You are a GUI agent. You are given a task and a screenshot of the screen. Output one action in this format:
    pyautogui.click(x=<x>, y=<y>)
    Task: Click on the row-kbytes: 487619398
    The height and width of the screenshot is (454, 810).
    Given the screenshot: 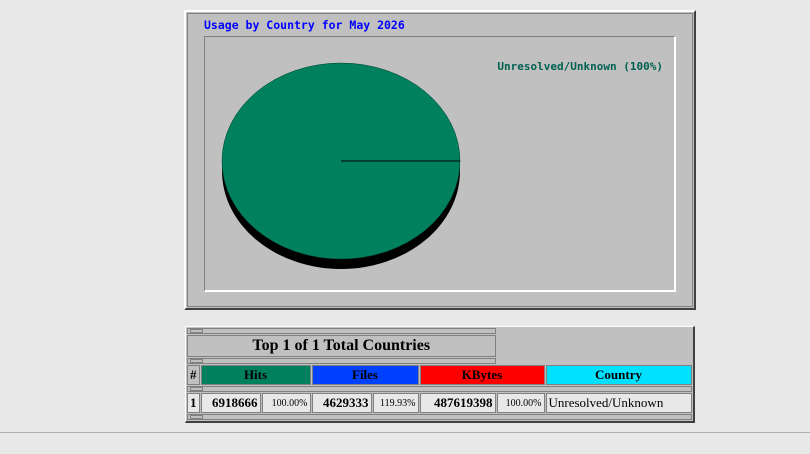 What is the action you would take?
    pyautogui.click(x=457, y=403)
    